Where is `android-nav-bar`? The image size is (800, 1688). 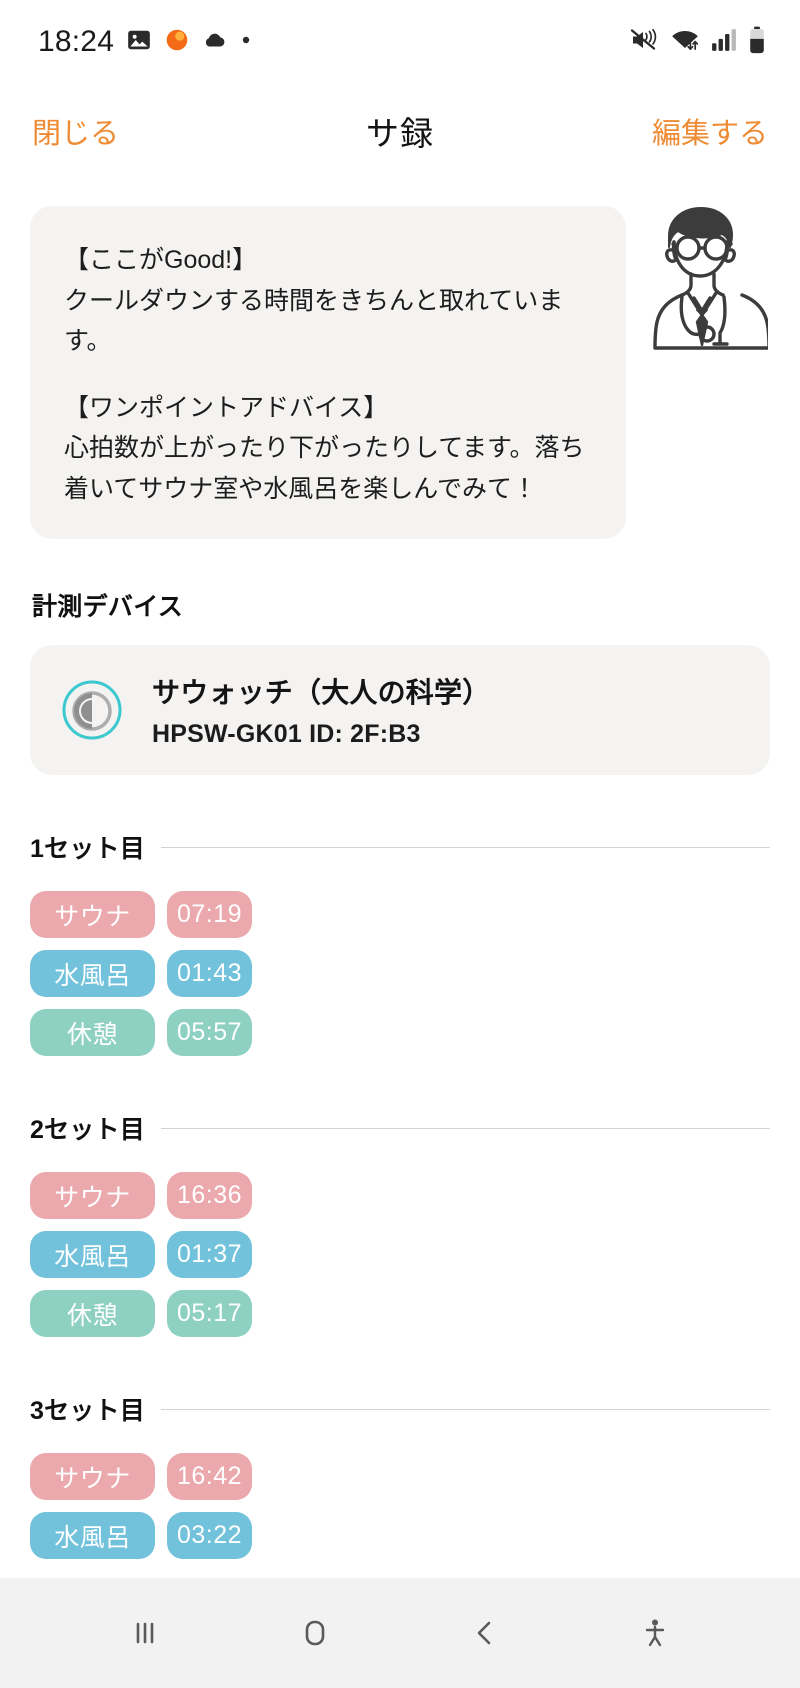
android-nav-bar is located at coordinates (400, 1633).